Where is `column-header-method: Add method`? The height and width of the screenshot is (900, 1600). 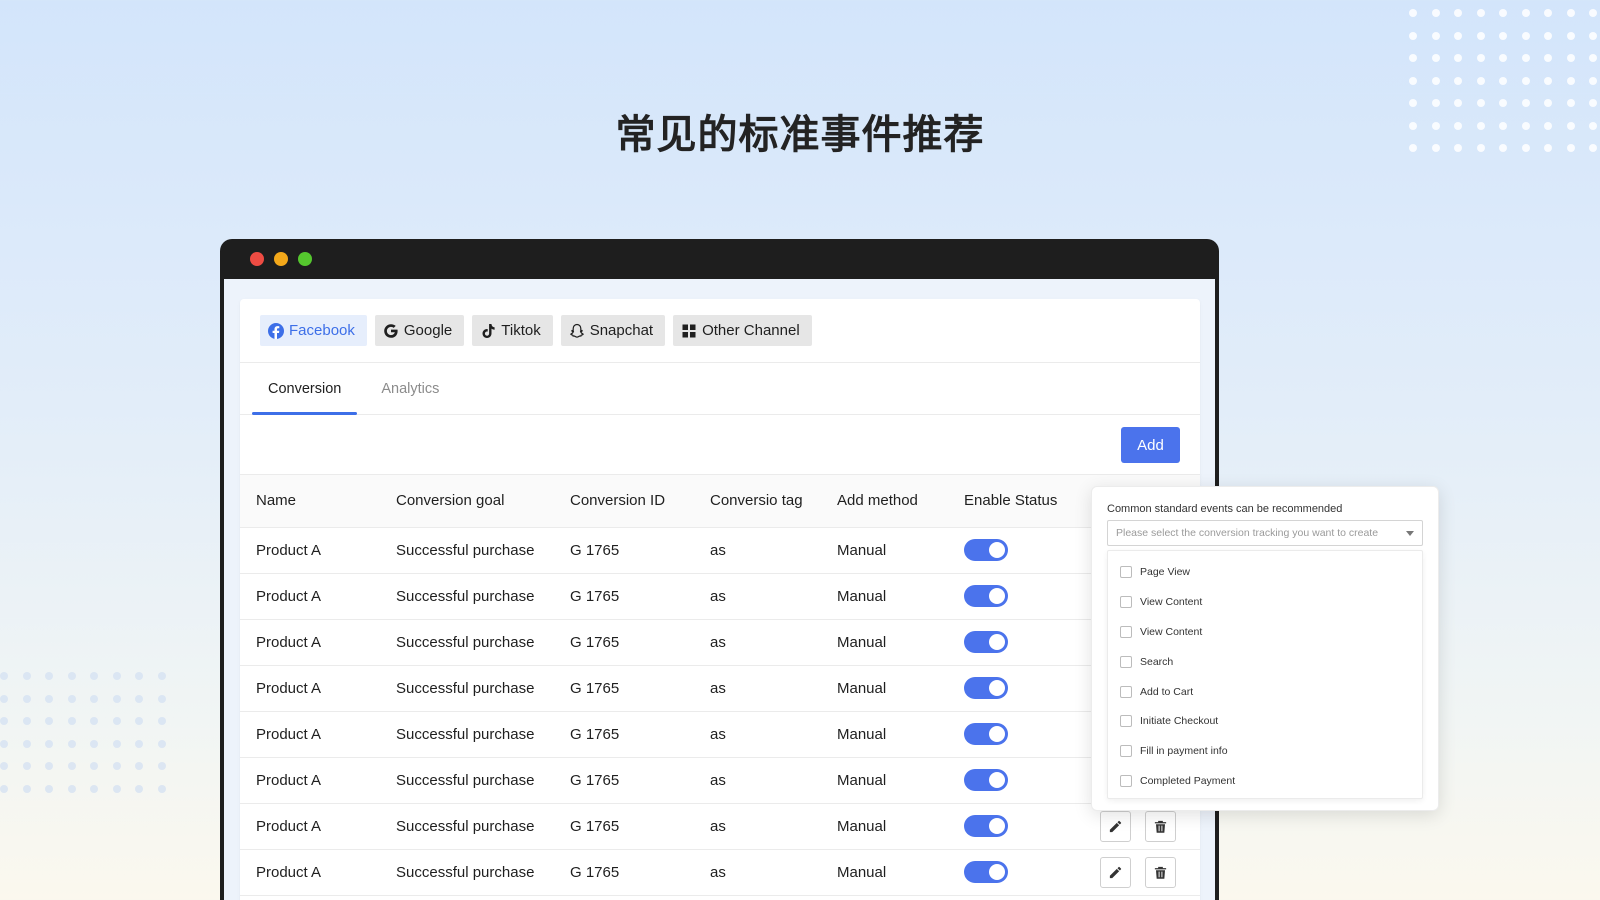 column-header-method: Add method is located at coordinates (877, 501).